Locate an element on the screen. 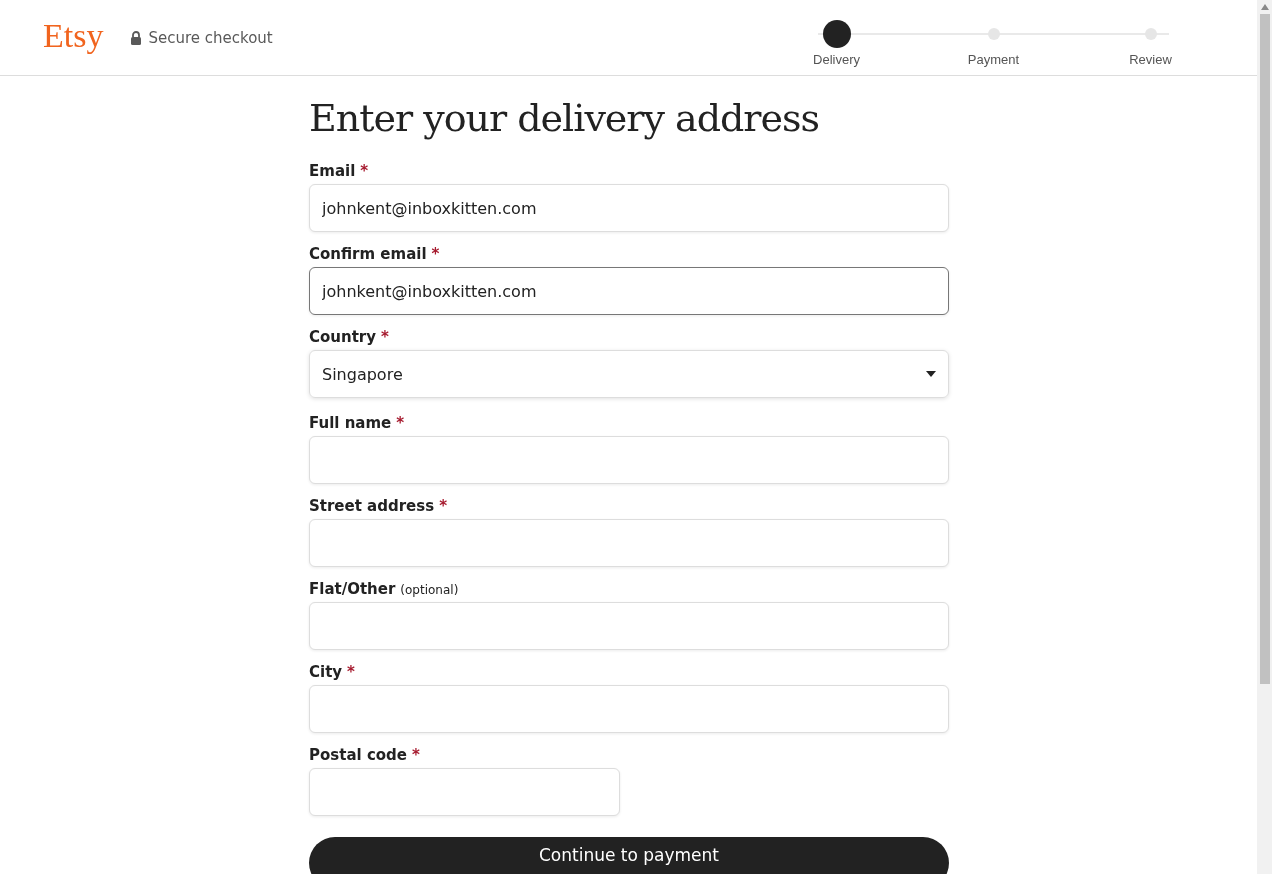  scrollbar is located at coordinates (1264, 437).